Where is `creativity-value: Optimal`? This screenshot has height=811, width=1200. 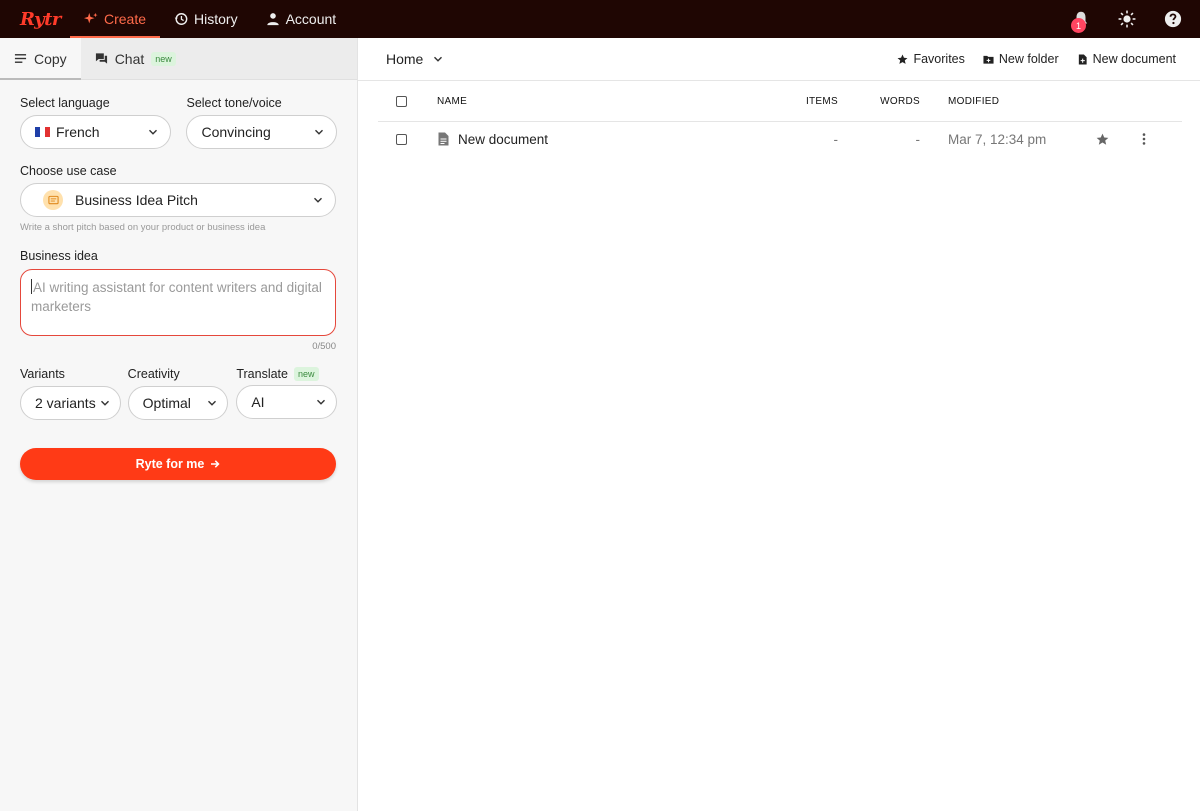 creativity-value: Optimal is located at coordinates (166, 403).